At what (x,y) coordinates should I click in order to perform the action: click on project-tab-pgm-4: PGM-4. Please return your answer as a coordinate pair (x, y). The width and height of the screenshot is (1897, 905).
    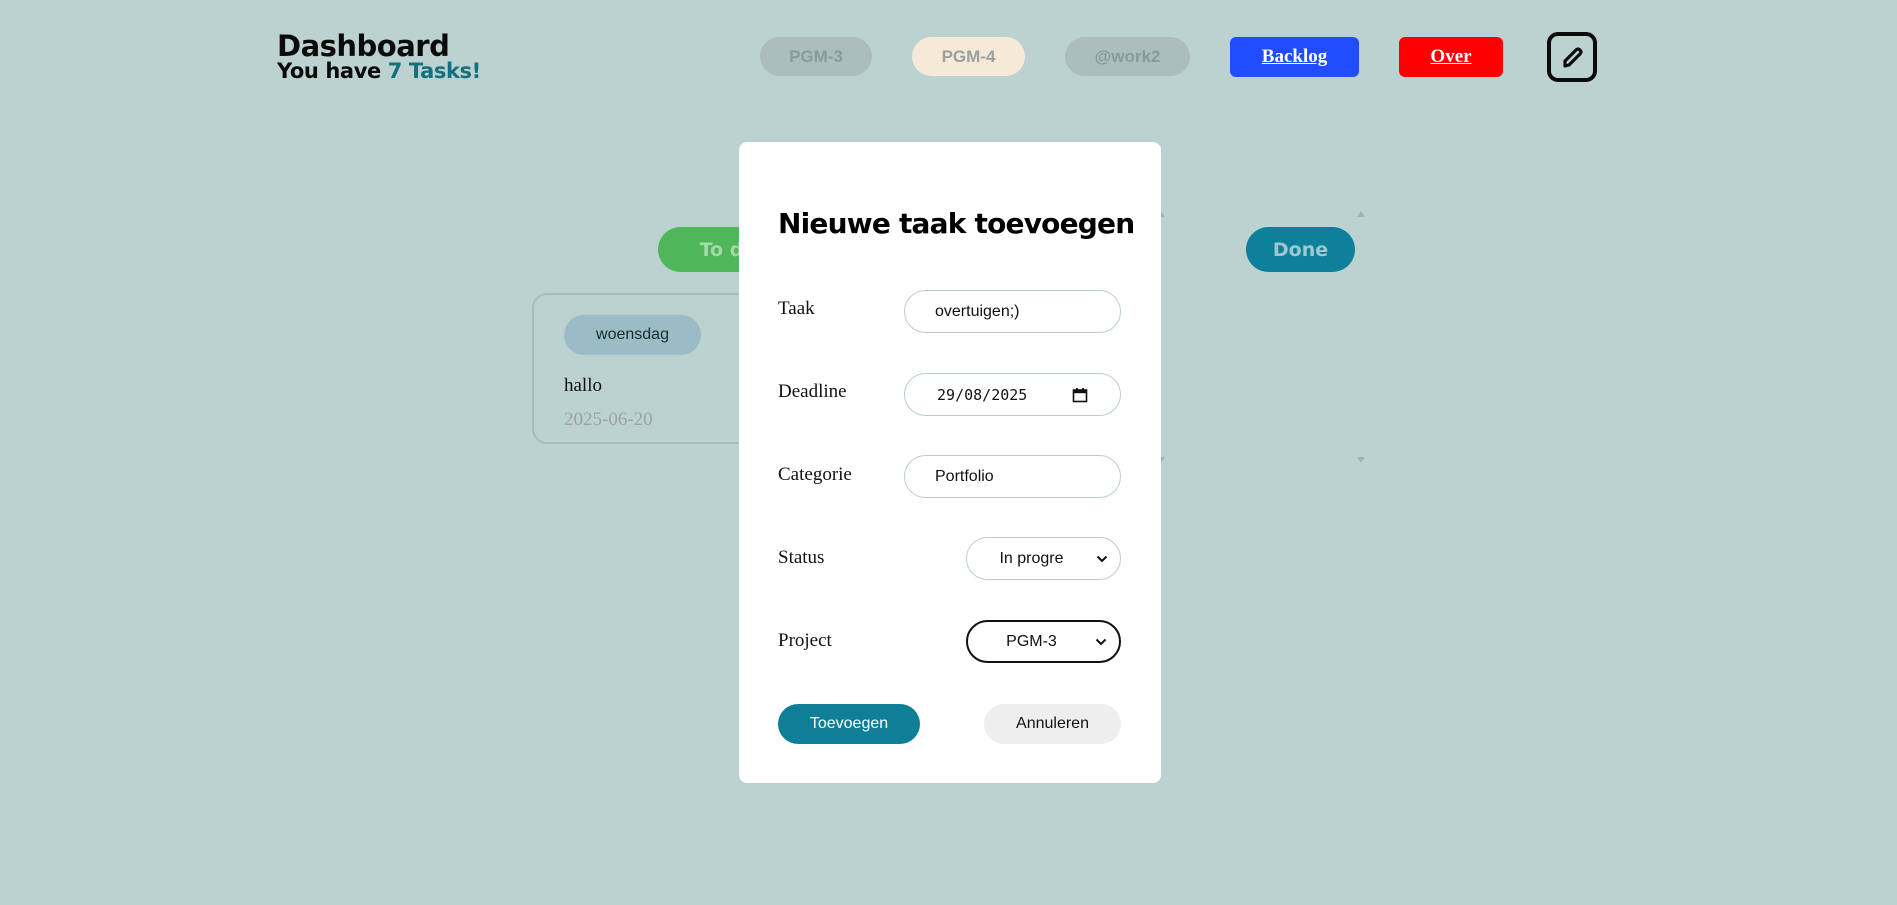
    Looking at the image, I should click on (968, 56).